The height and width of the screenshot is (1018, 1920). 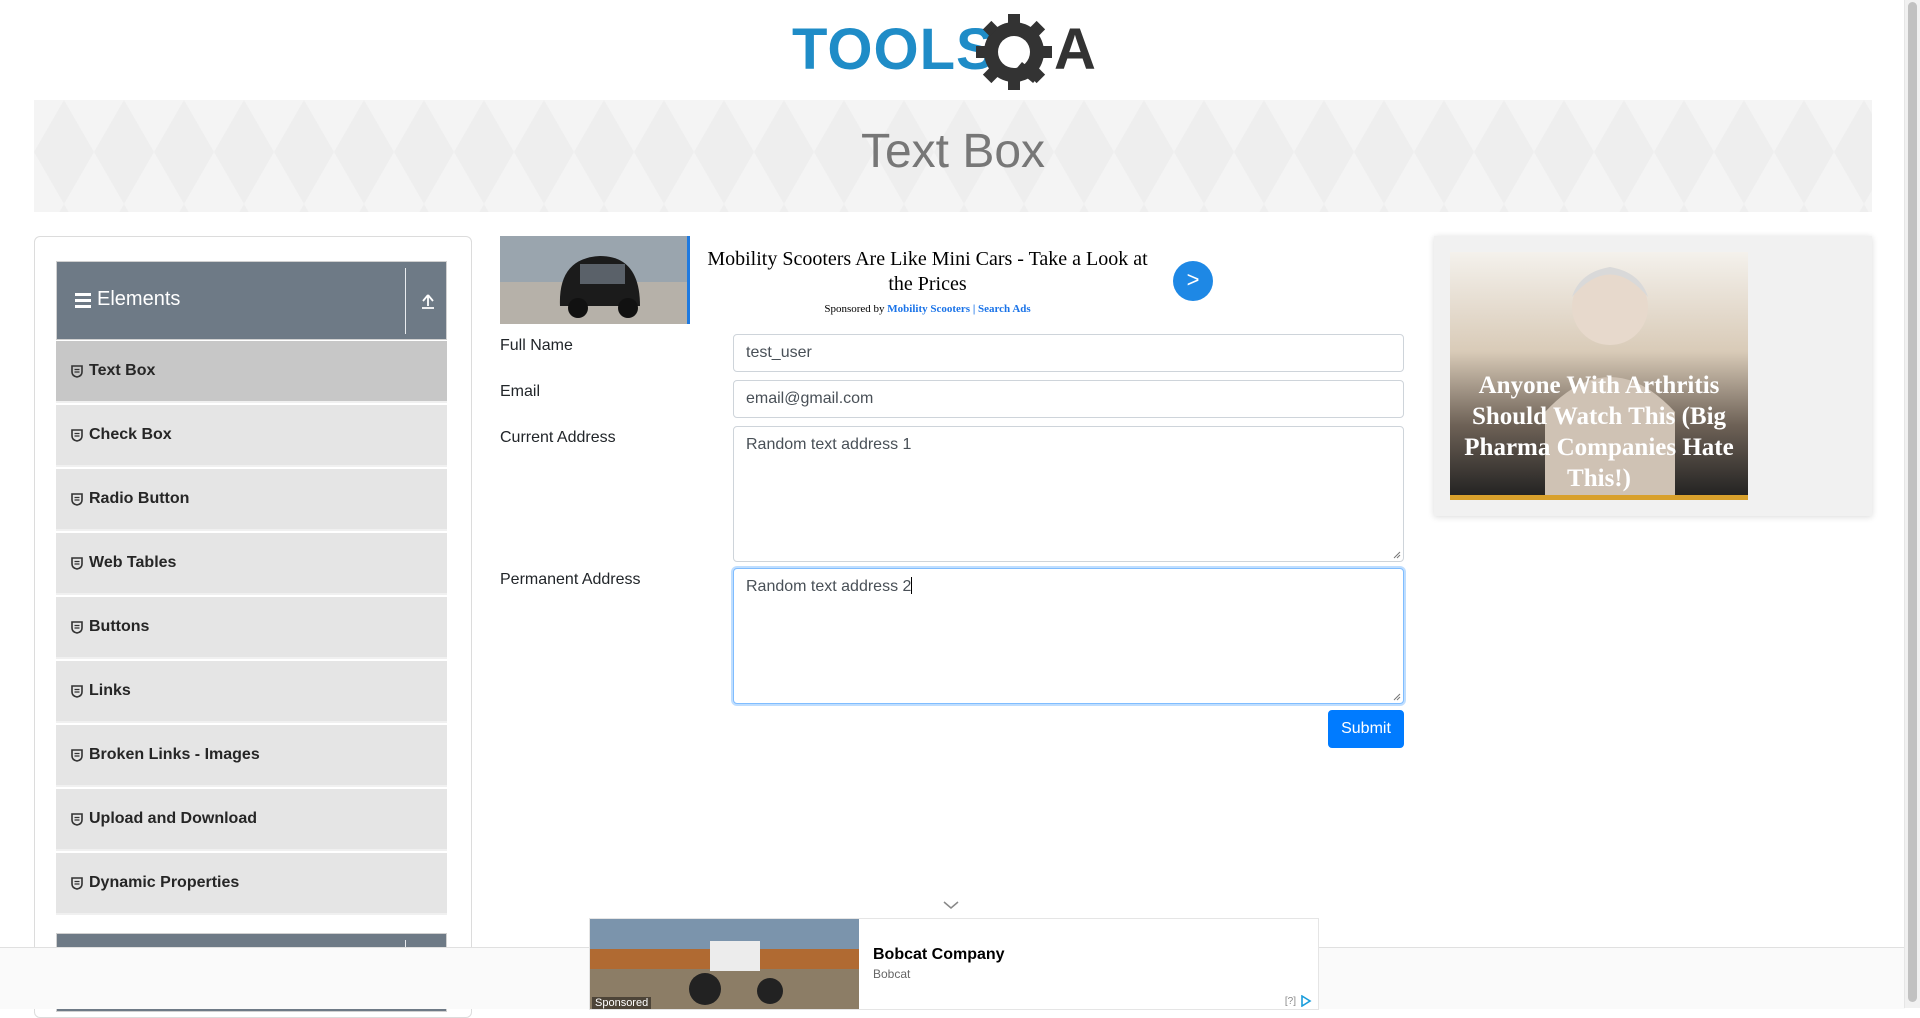 I want to click on menu-bars-icon, so click(x=83, y=300).